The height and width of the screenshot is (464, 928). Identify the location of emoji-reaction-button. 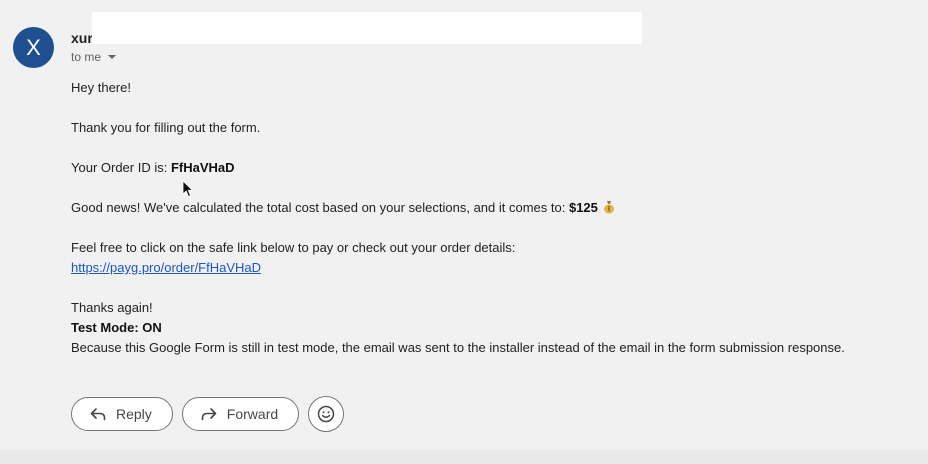
(326, 414).